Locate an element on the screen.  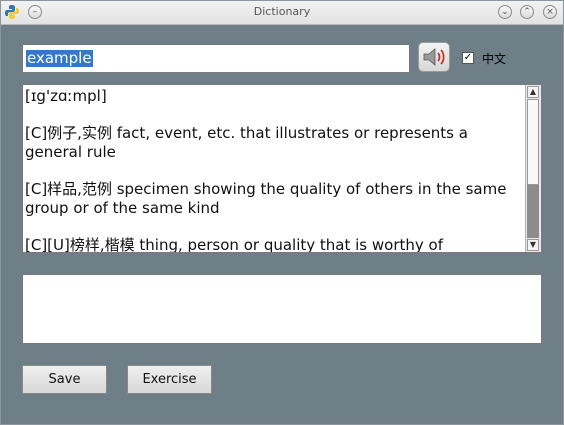
speaker-icon is located at coordinates (434, 57).